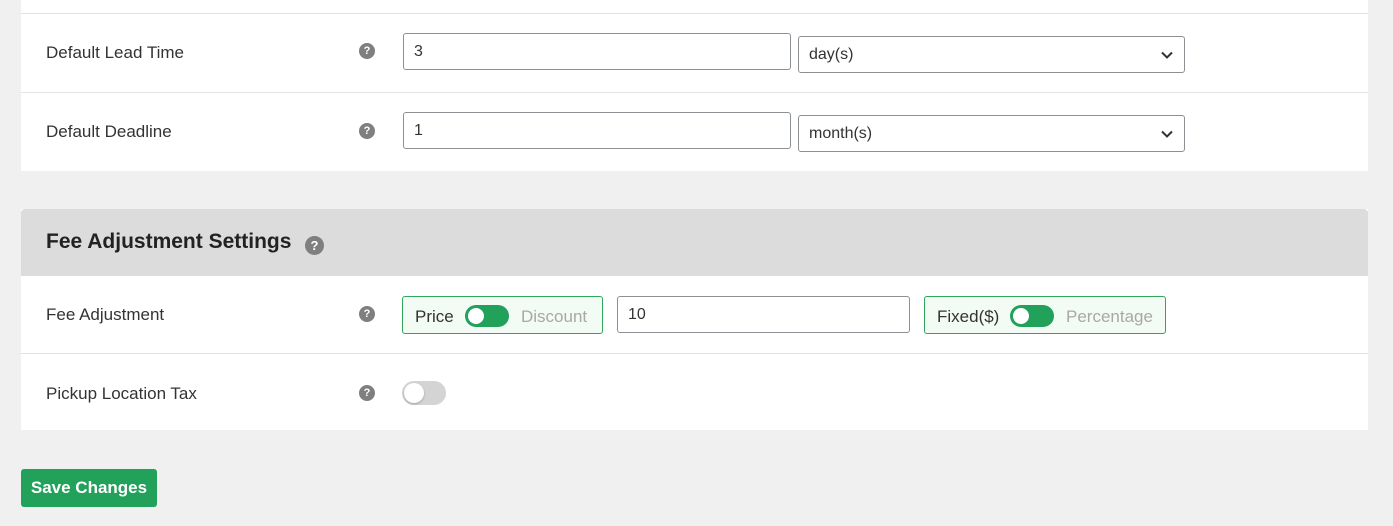 This screenshot has width=1393, height=526. What do you see at coordinates (1032, 316) in the screenshot?
I see `mode-switch` at bounding box center [1032, 316].